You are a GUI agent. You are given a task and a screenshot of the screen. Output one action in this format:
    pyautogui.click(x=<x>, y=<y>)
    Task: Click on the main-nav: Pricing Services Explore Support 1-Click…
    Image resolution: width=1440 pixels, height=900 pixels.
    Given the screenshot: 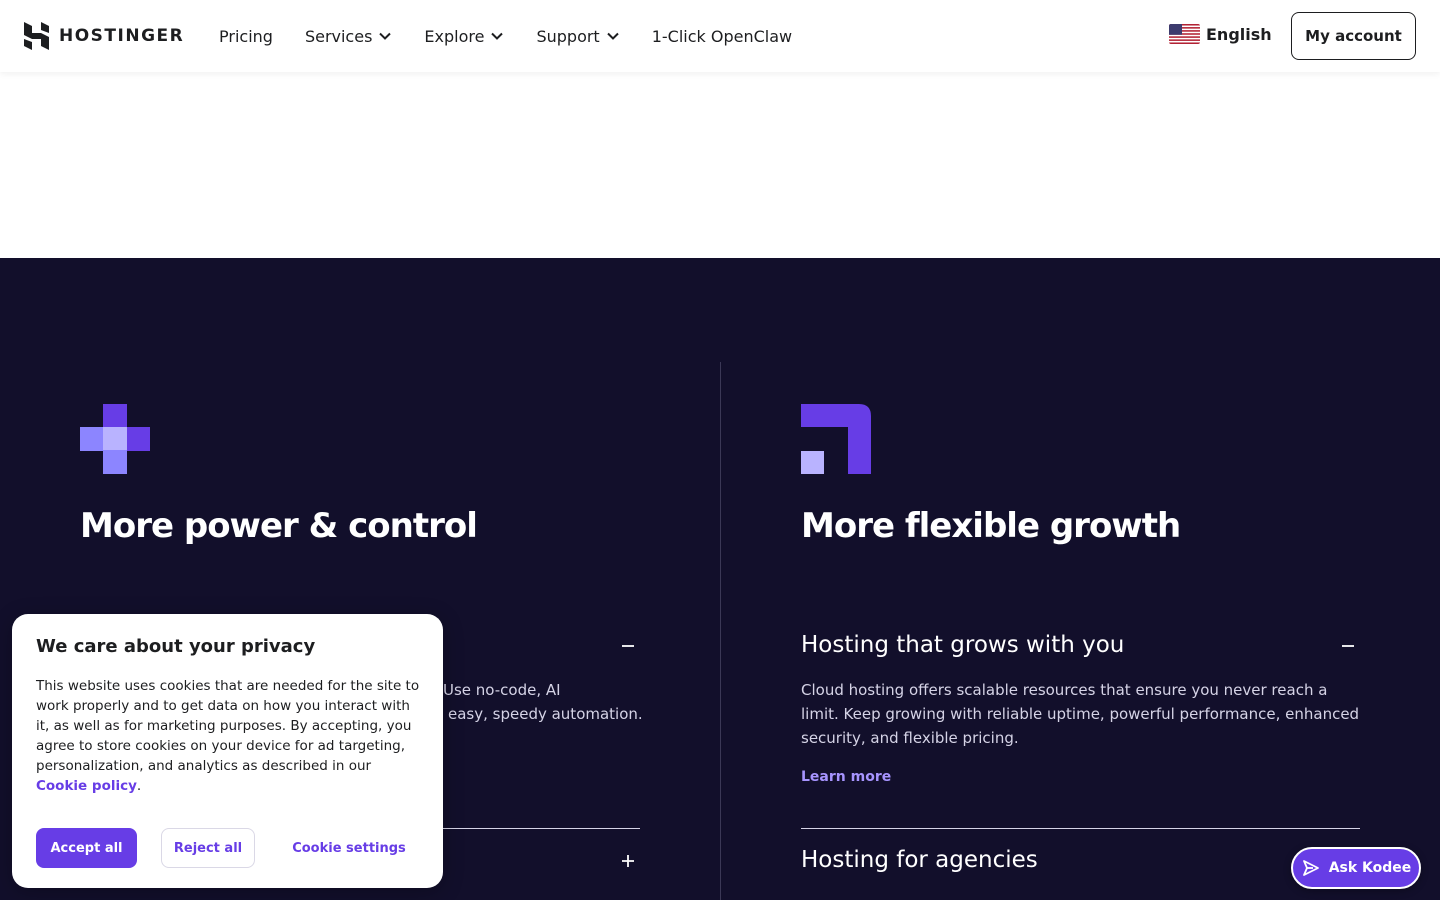 What is the action you would take?
    pyautogui.click(x=521, y=36)
    